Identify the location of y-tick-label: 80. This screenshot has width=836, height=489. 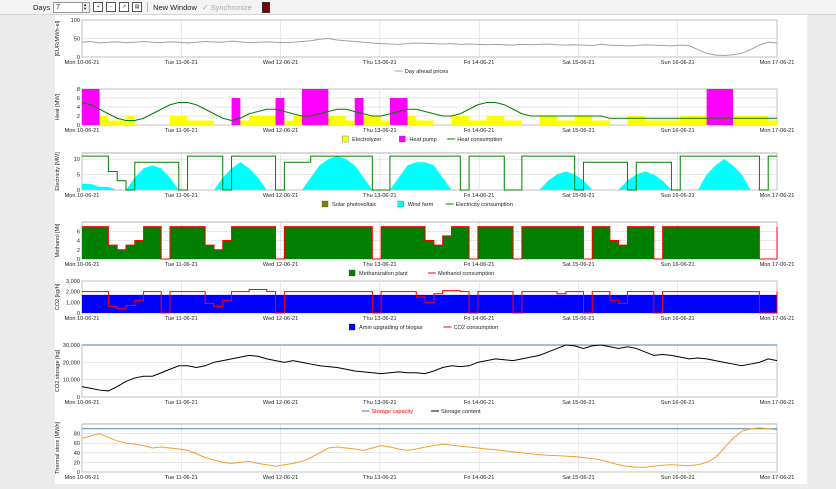
(77, 435).